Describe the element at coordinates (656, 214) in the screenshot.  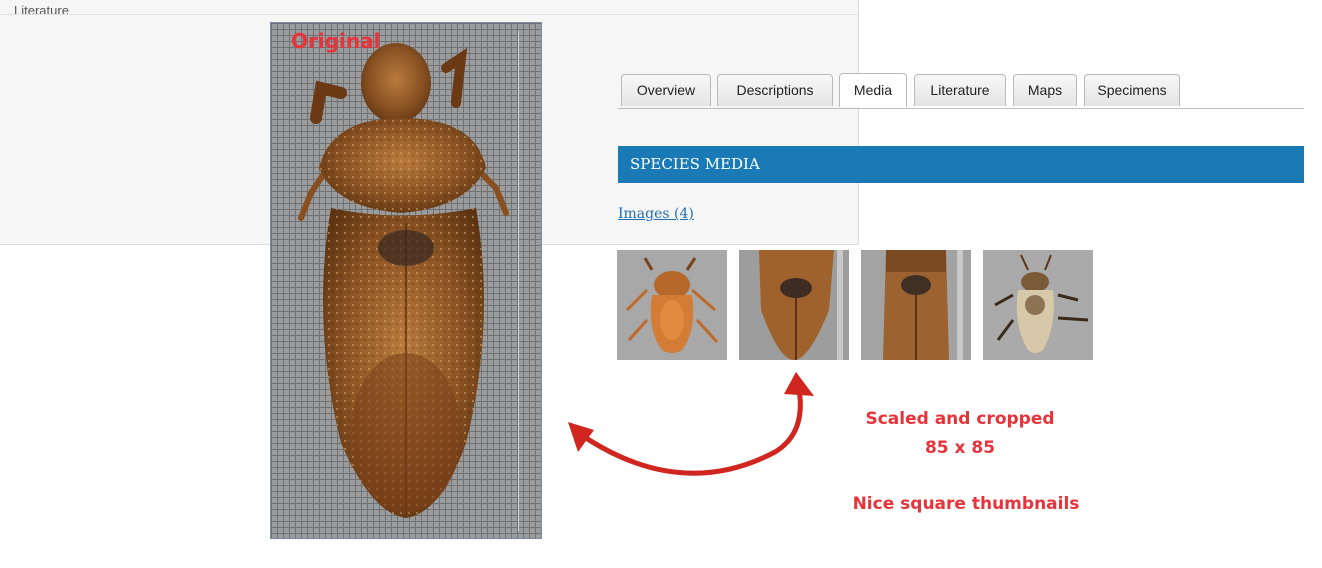
I see `images-link: Images (4)` at that location.